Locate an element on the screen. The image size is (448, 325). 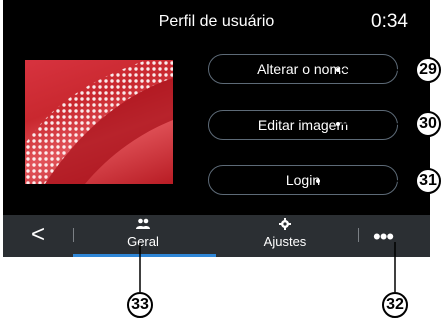
callout-29: 29 is located at coordinates (428, 70).